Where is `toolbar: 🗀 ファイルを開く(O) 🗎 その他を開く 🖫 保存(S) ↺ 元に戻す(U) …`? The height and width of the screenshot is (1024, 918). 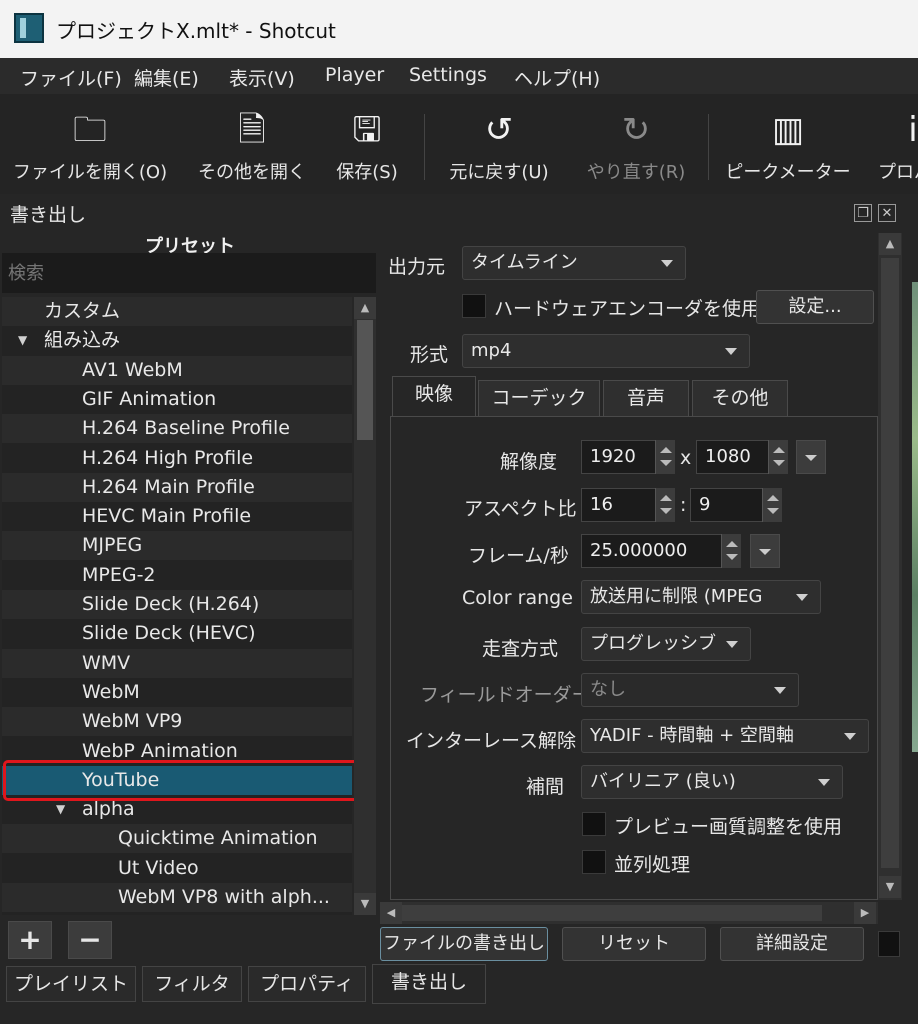 toolbar: 🗀 ファイルを開く(O) 🗎 その他を開く 🖫 保存(S) ↺ 元に戻す(U) … is located at coordinates (459, 144).